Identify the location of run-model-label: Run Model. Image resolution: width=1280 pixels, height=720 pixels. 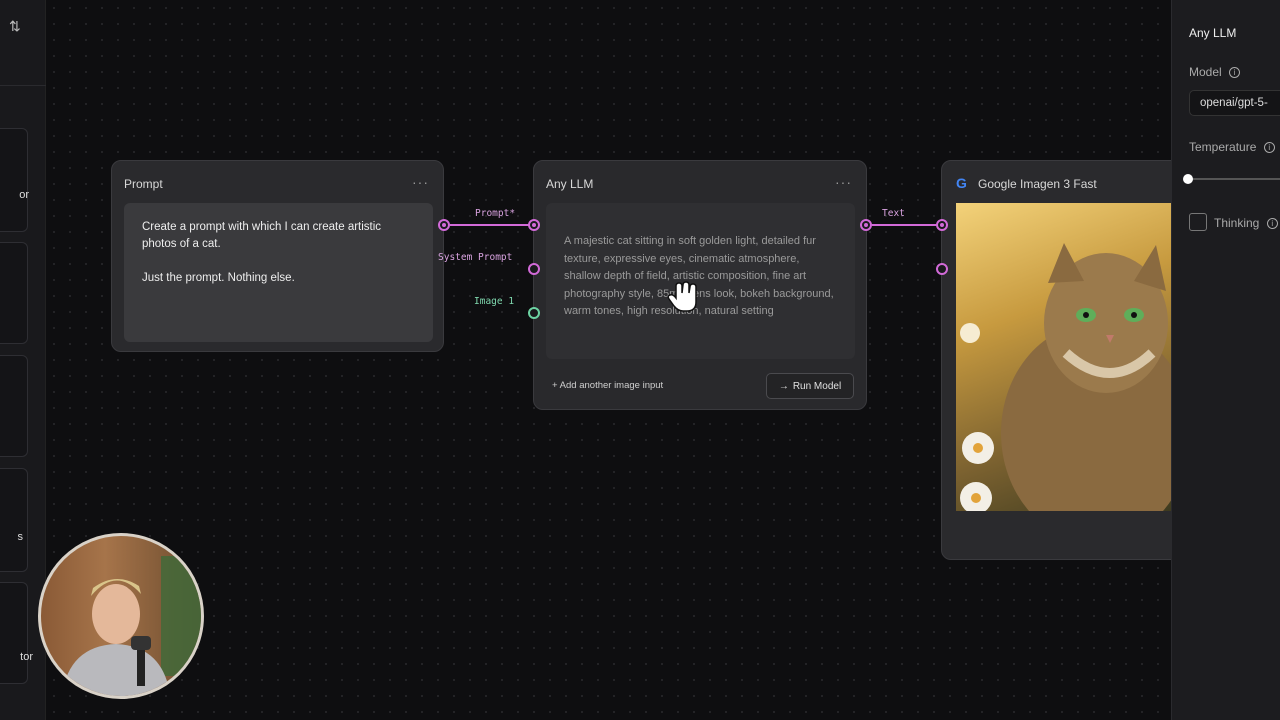
(817, 386).